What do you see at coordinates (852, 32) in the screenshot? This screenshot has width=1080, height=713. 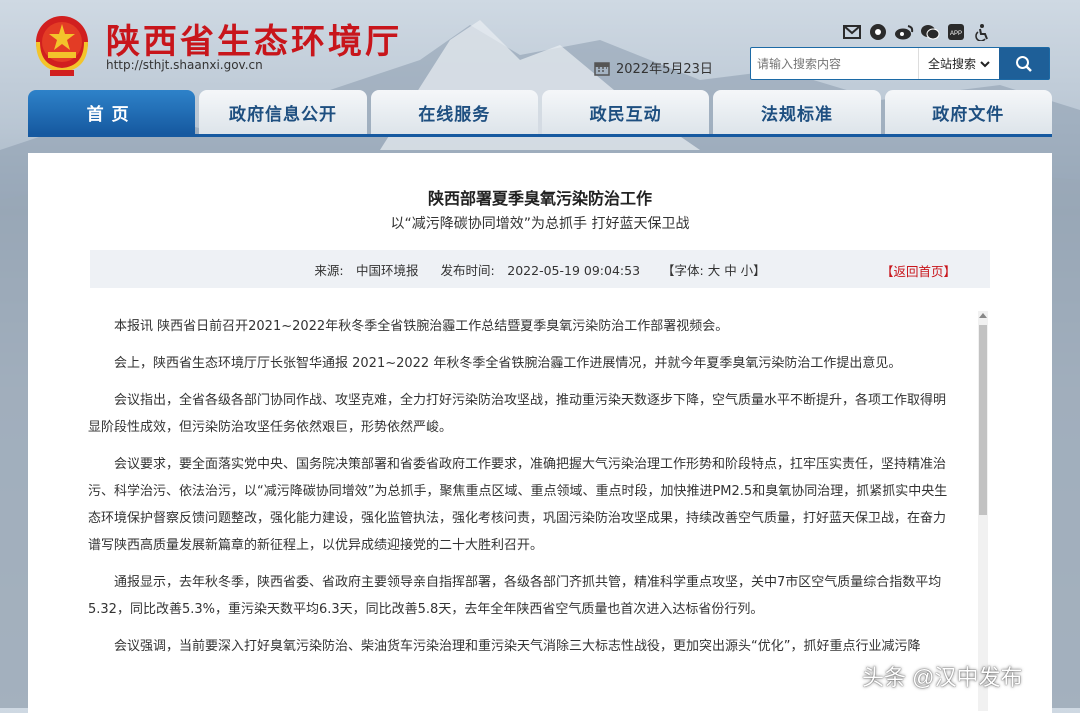 I see `mail-icon` at bounding box center [852, 32].